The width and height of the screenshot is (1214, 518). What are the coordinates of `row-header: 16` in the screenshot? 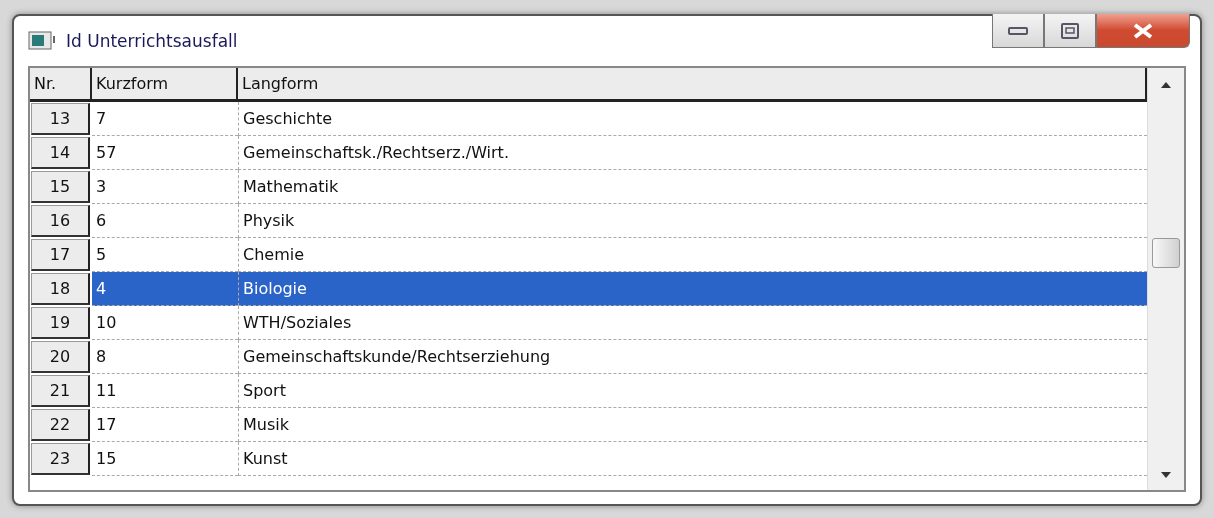 It's located at (60, 221).